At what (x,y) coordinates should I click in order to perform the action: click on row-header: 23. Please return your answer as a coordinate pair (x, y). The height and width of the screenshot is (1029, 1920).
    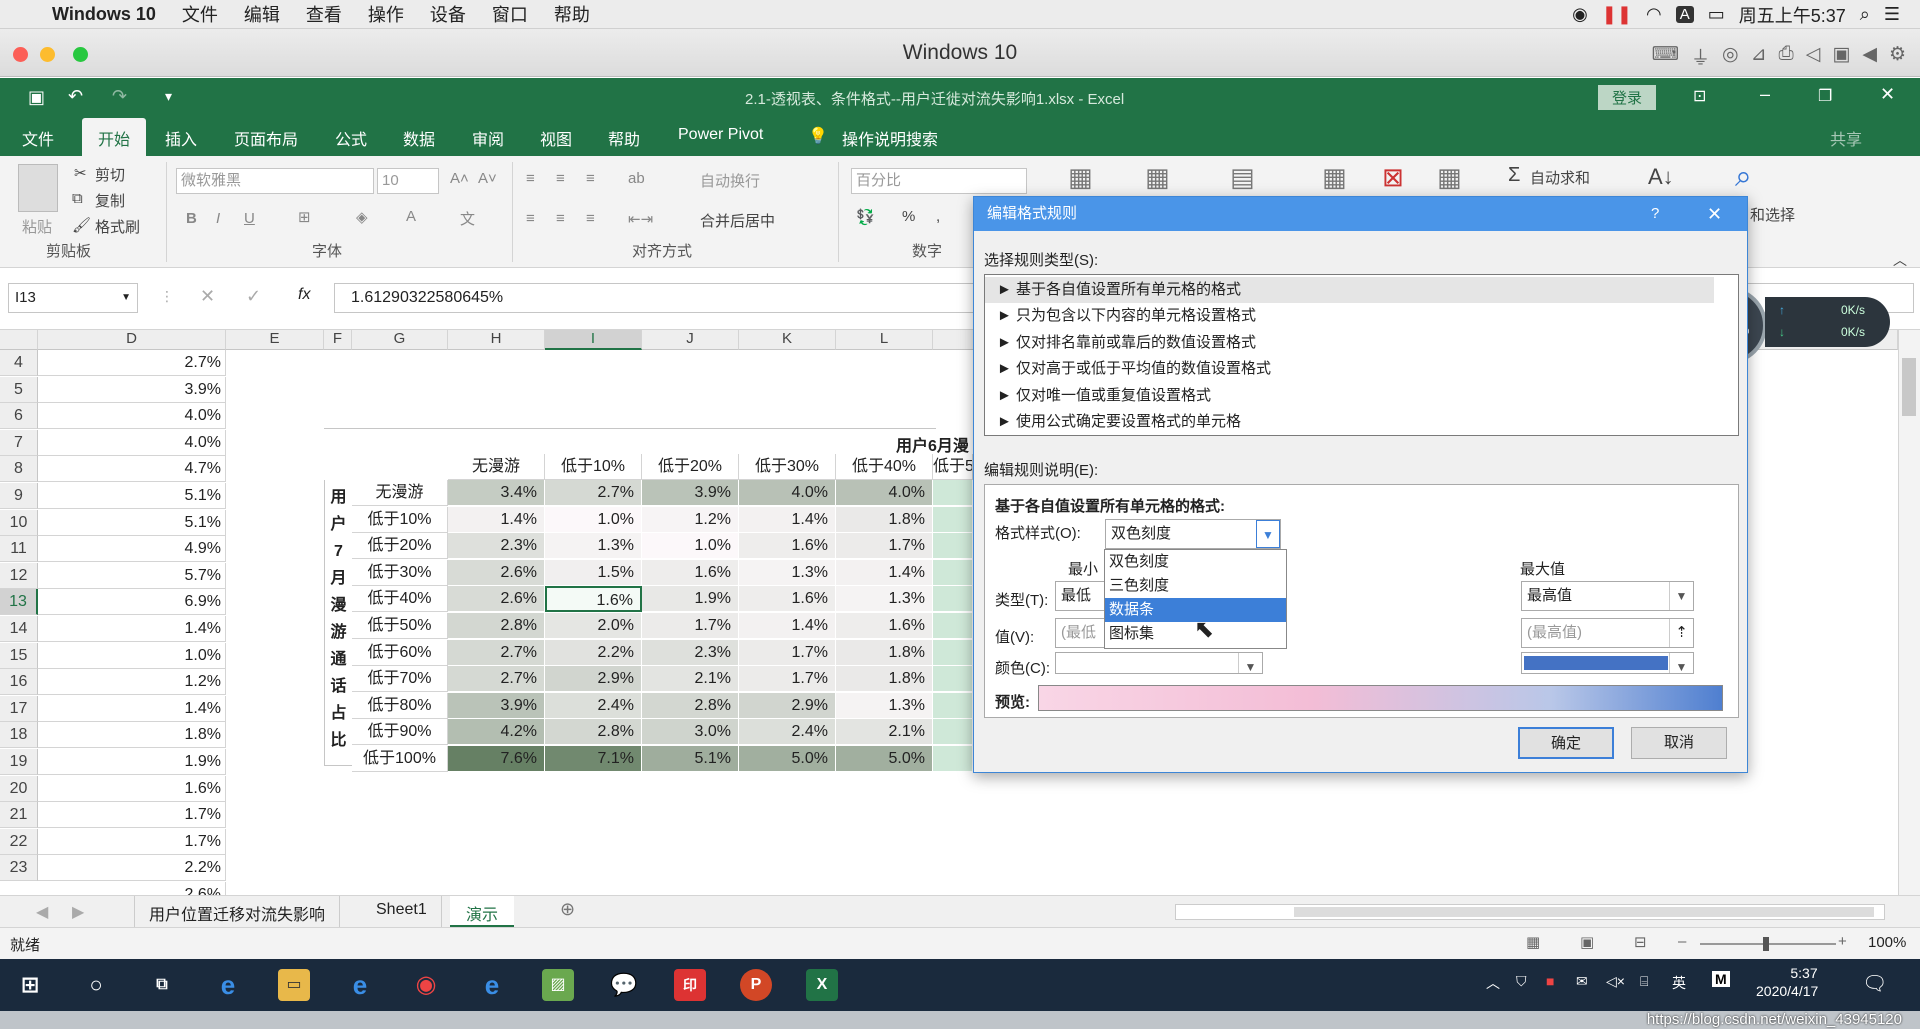
    Looking at the image, I should click on (19, 868).